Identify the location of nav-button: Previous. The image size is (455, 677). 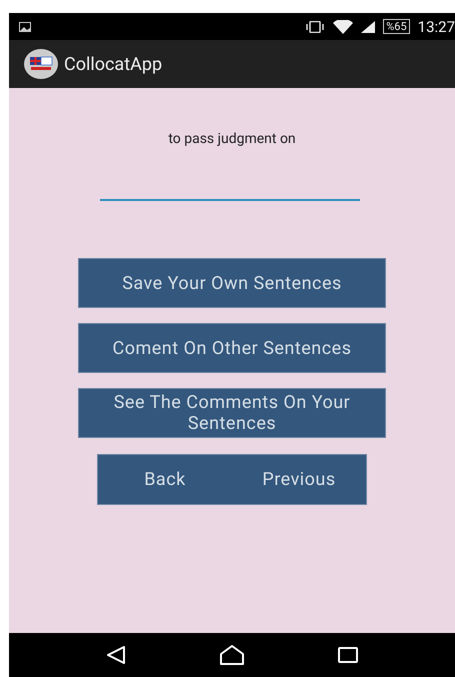
(299, 479).